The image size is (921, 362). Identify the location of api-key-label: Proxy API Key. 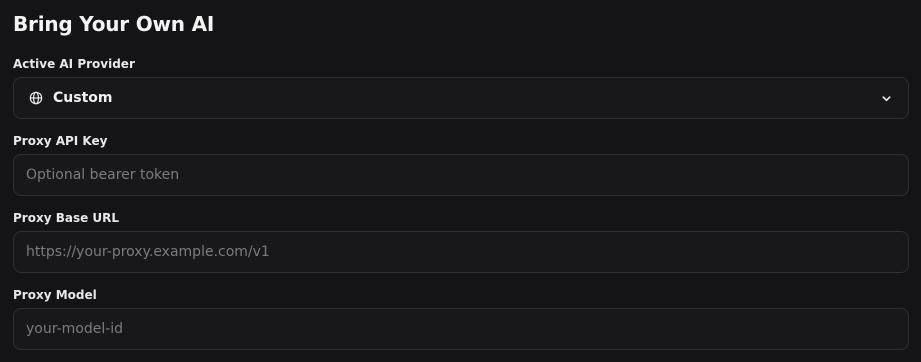
(60, 141).